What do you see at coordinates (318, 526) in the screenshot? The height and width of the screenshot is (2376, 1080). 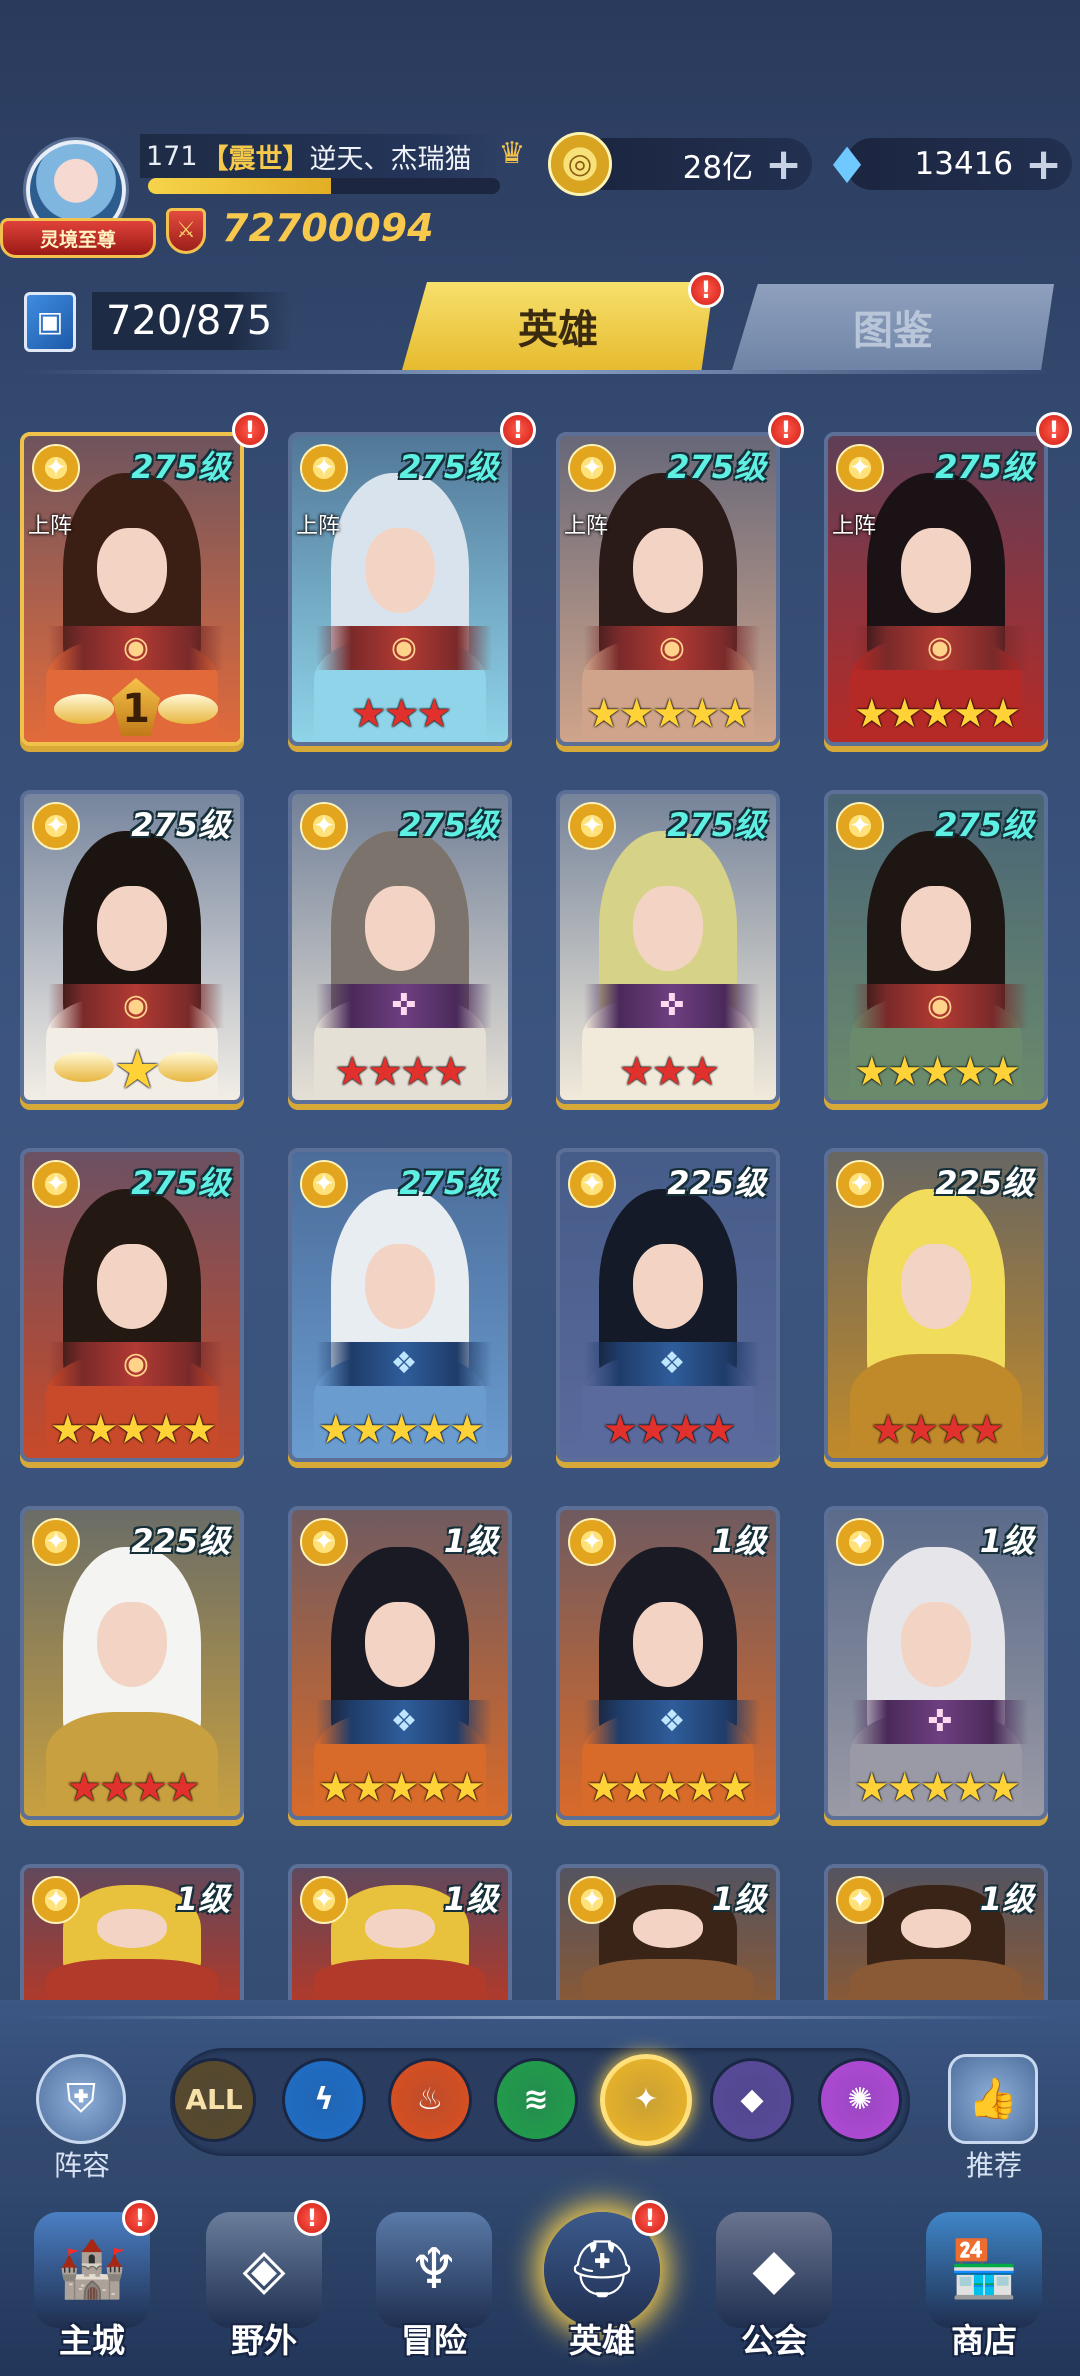 I see `deployed-label: 上阵` at bounding box center [318, 526].